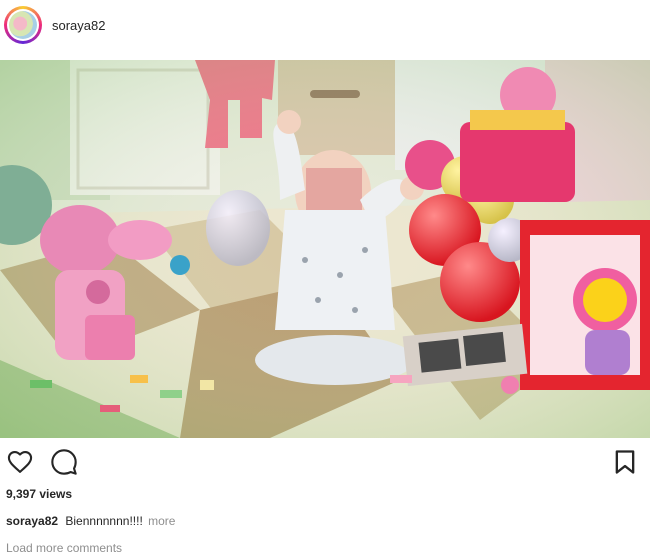  Describe the element at coordinates (104, 521) in the screenshot. I see `caption-text: Biennnnnnn!!!!` at that location.